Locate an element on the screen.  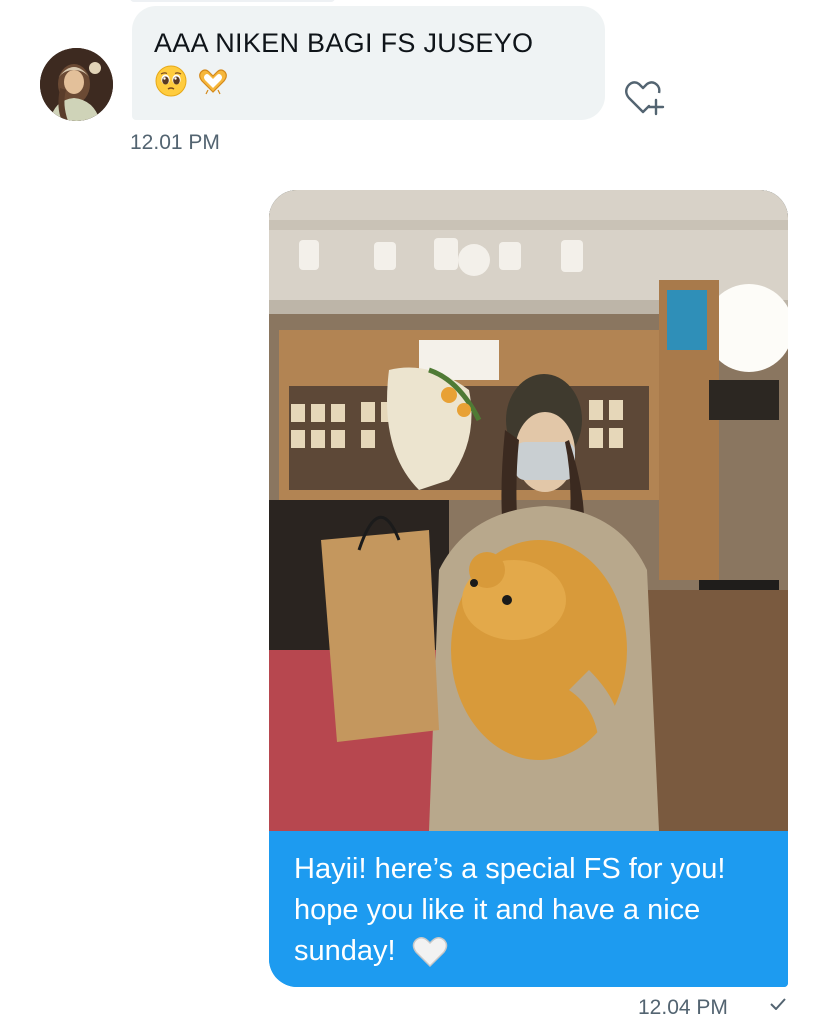
sender-avatar is located at coordinates (76, 84).